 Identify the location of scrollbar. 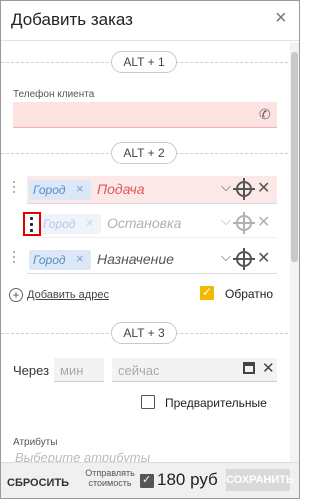
(294, 252).